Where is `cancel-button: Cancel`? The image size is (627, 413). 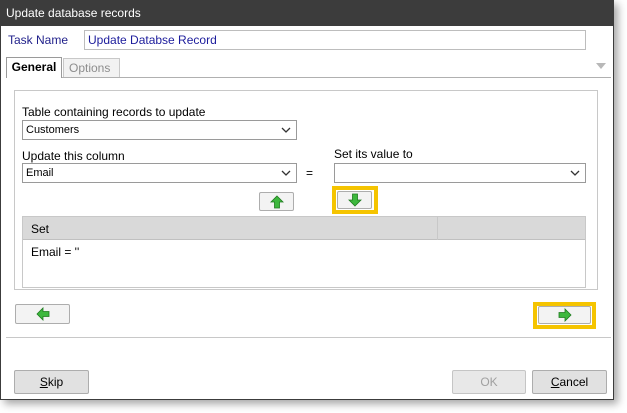
cancel-button: Cancel is located at coordinates (569, 382).